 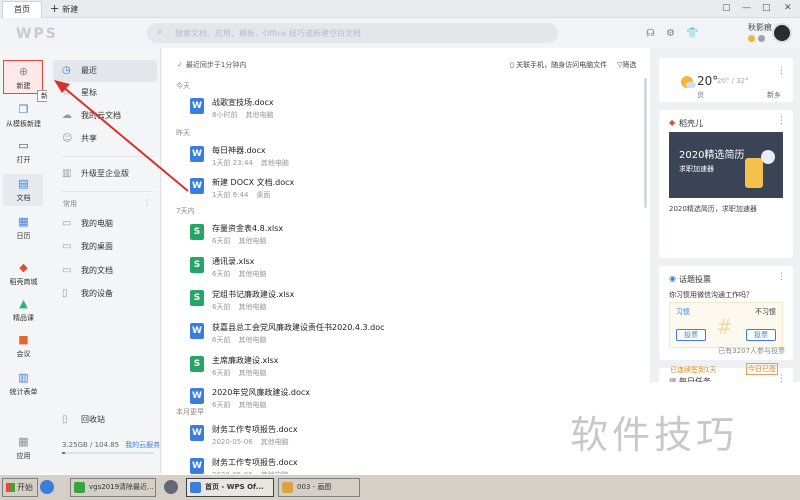 What do you see at coordinates (67, 173) in the screenshot?
I see `building-icon: ▥` at bounding box center [67, 173].